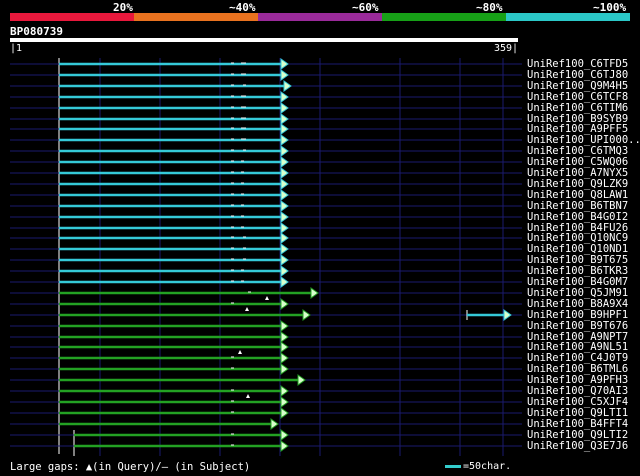  What do you see at coordinates (577, 249) in the screenshot?
I see `hit-label: UniRef100_Q10ND1` at bounding box center [577, 249].